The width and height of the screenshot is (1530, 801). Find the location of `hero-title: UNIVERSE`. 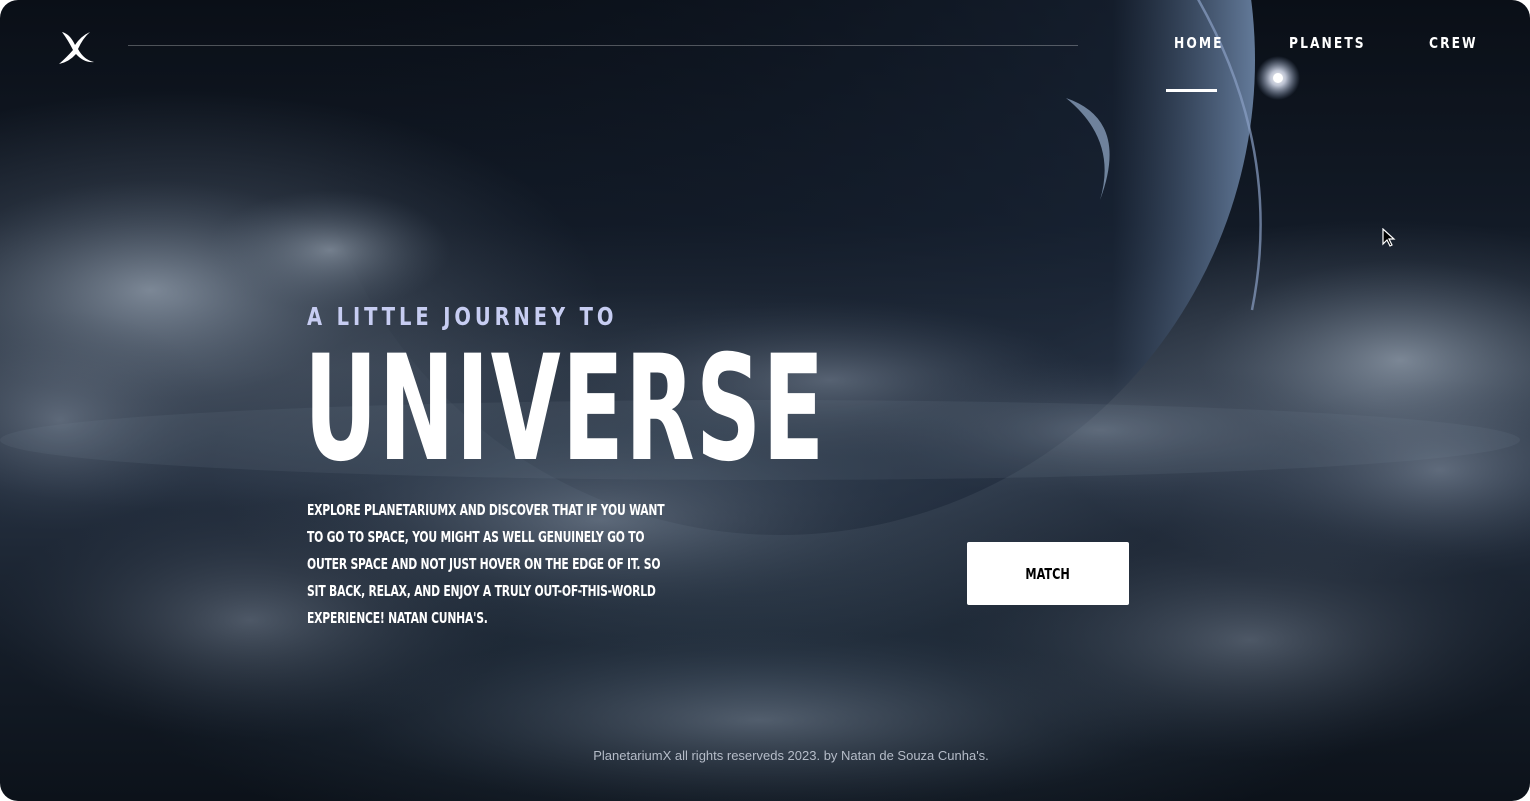

hero-title: UNIVERSE is located at coordinates (565, 409).